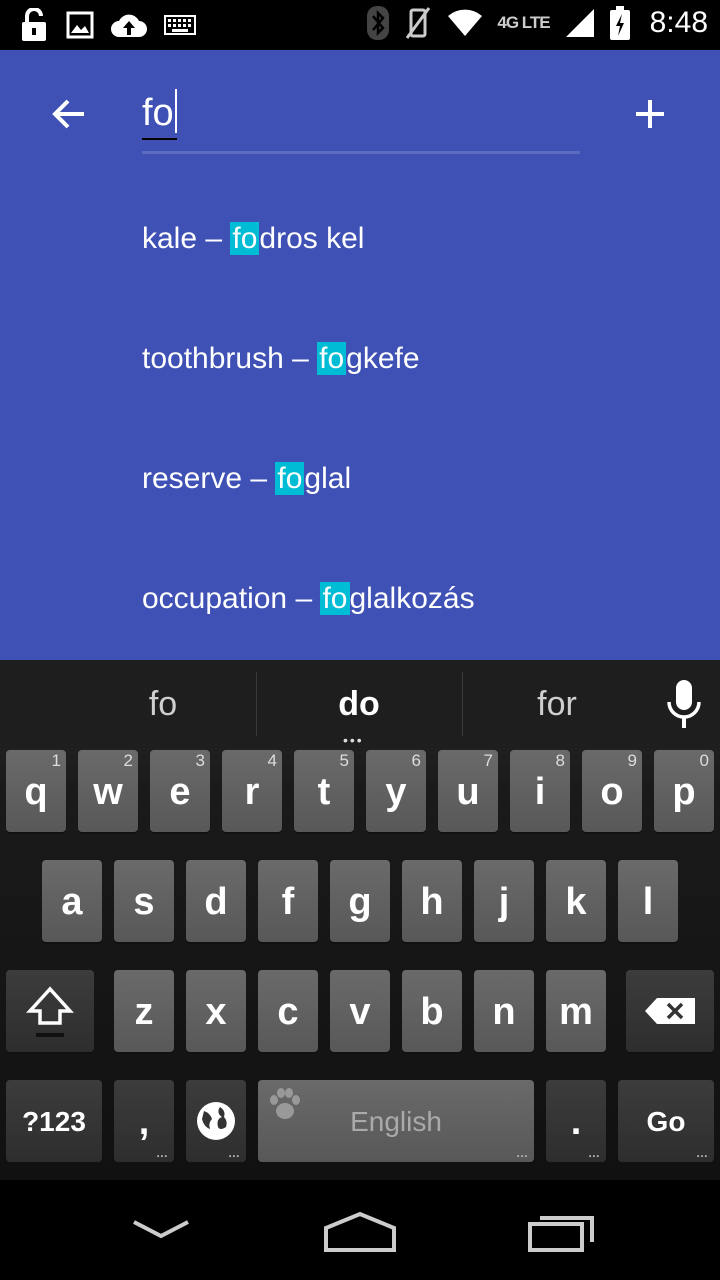 Image resolution: width=720 pixels, height=1280 pixels. What do you see at coordinates (163, 704) in the screenshot?
I see `suggestion-1: fo` at bounding box center [163, 704].